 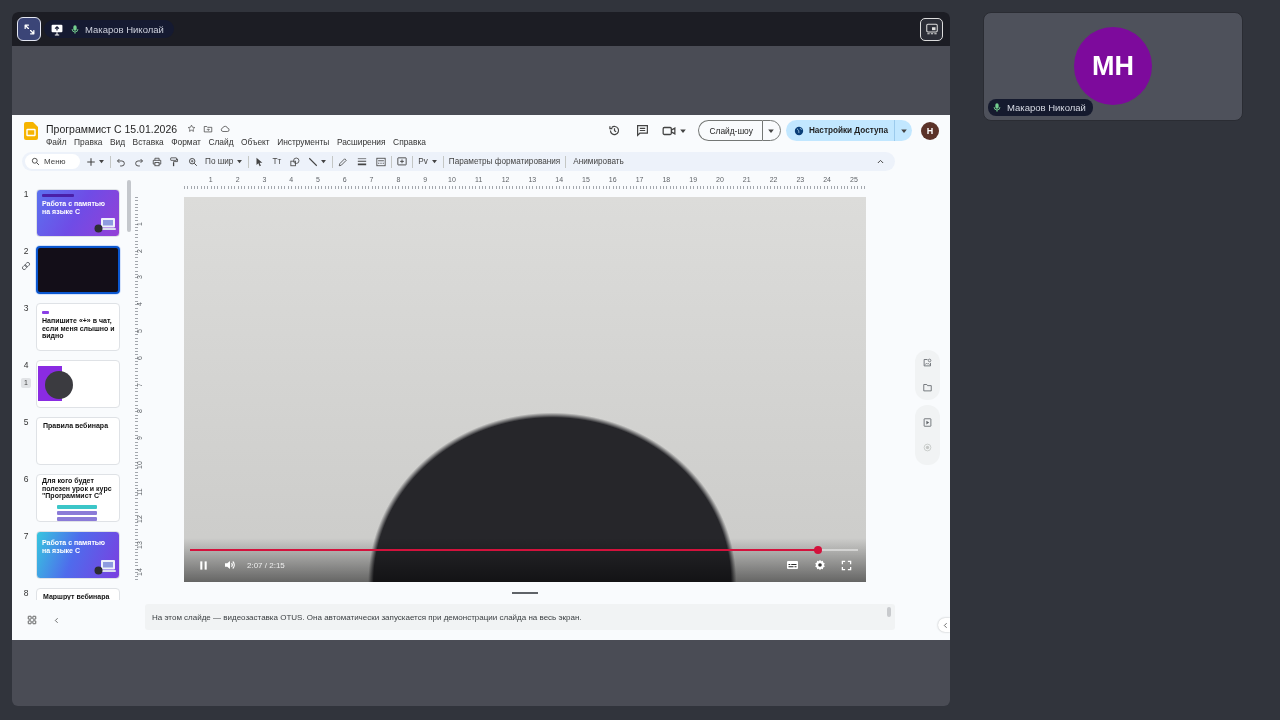 I want to click on undo-icon, so click(x=121, y=161).